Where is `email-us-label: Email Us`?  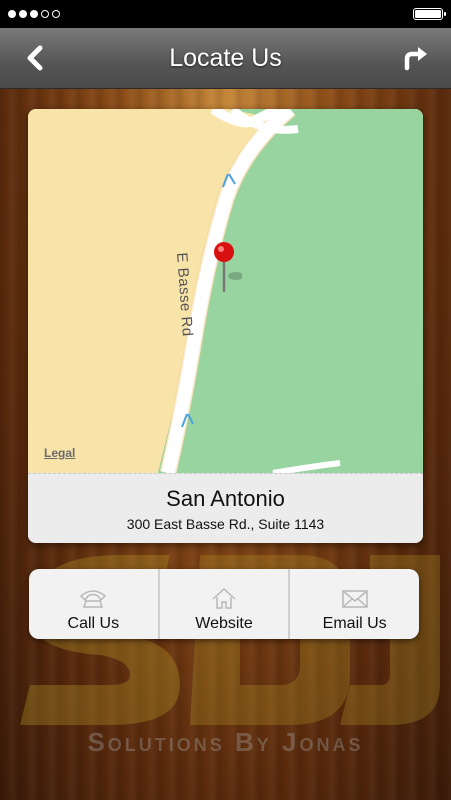 email-us-label: Email Us is located at coordinates (354, 623).